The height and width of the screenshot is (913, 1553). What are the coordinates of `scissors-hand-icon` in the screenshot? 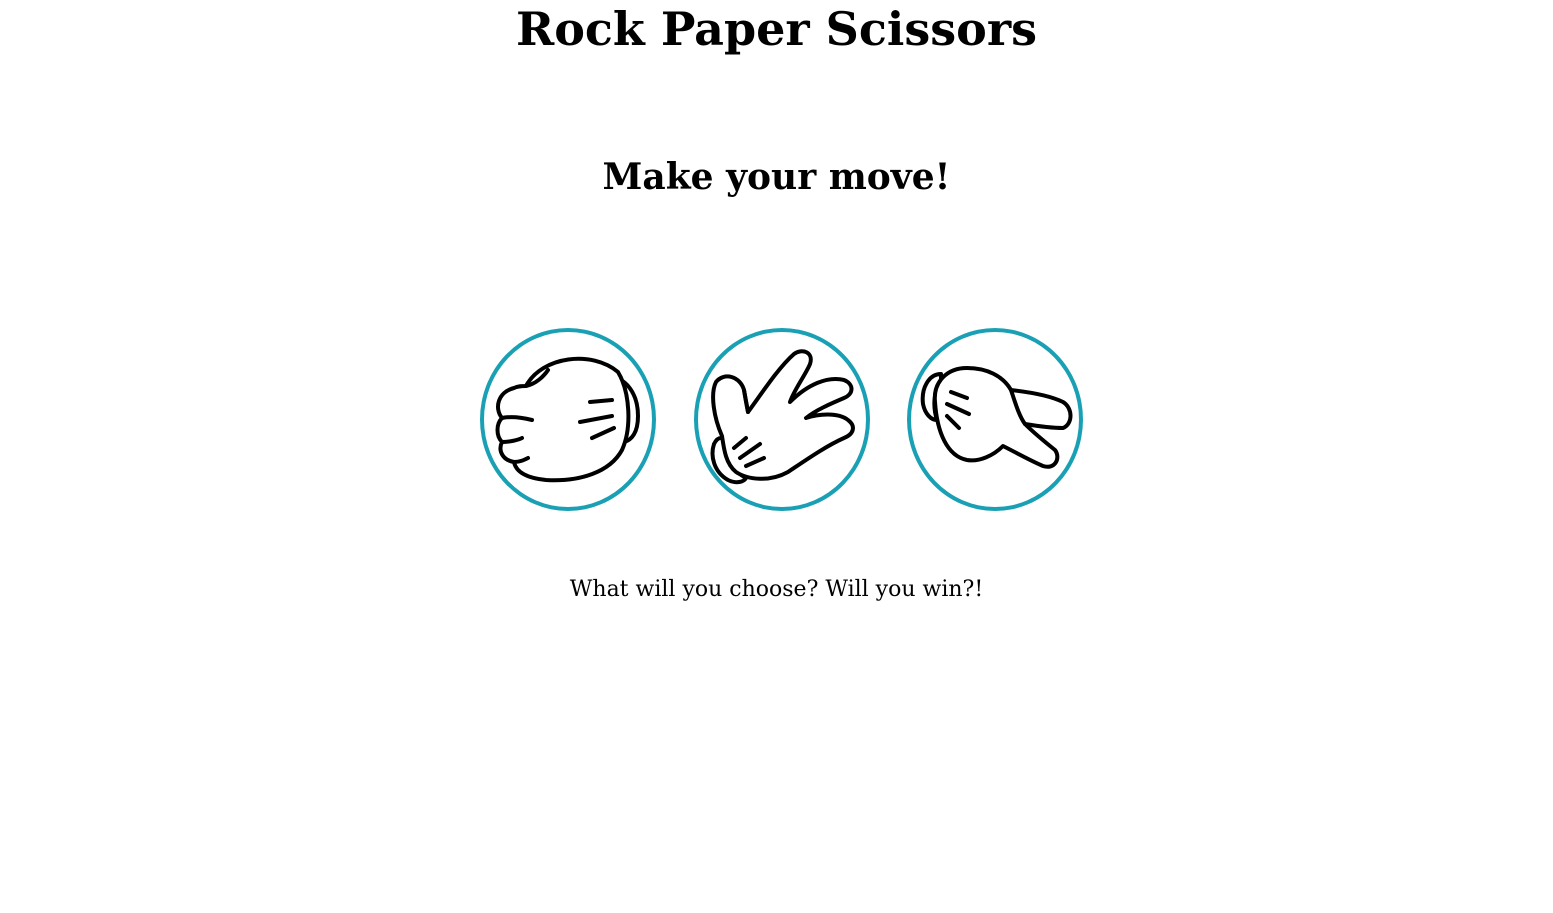 It's located at (996, 417).